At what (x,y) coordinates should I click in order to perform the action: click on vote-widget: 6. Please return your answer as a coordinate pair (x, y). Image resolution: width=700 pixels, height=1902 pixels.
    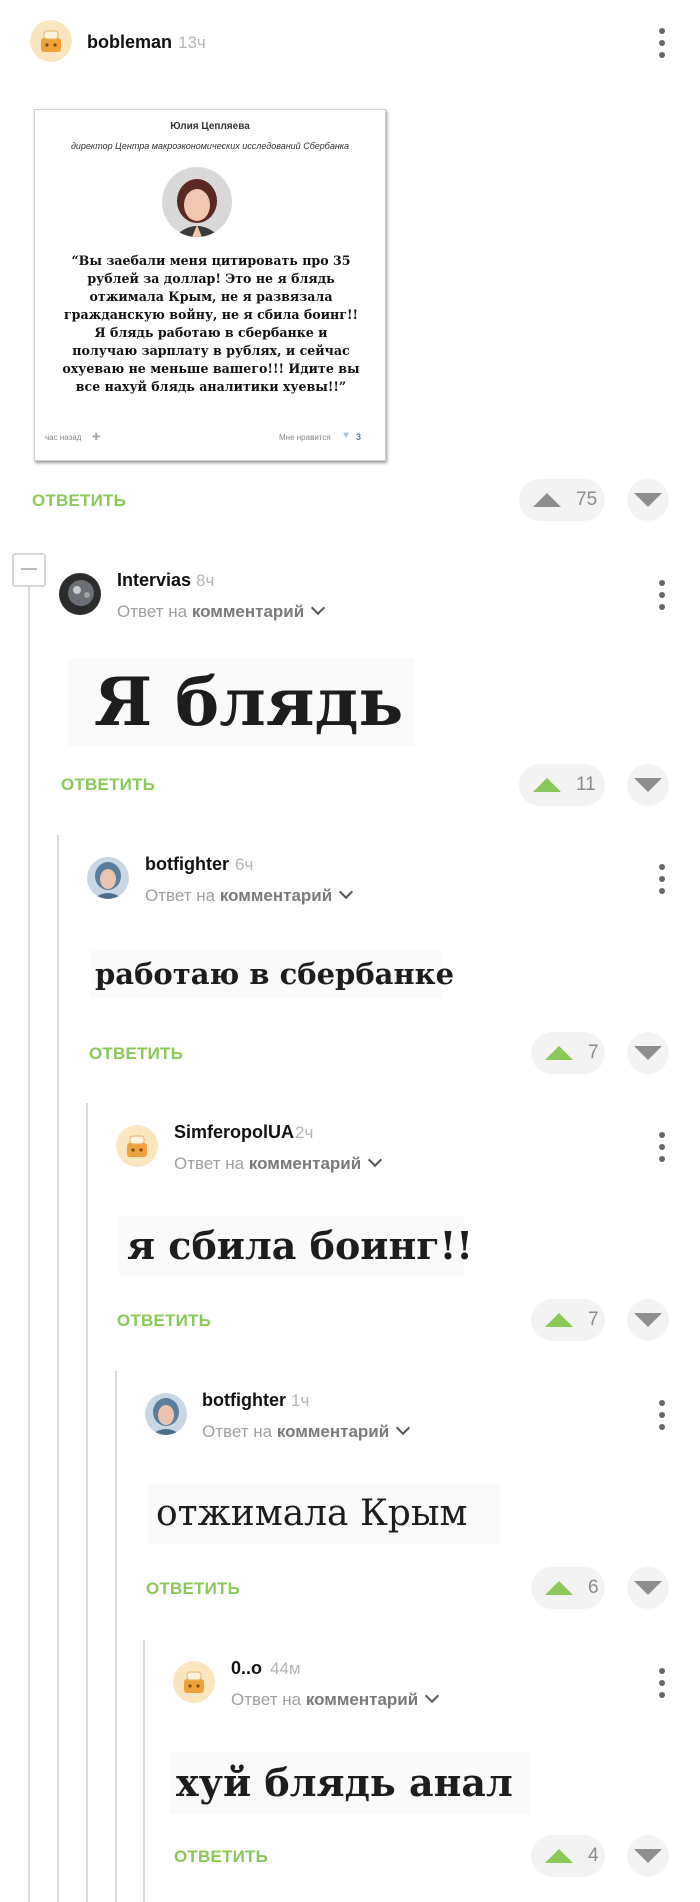
    Looking at the image, I should click on (568, 1588).